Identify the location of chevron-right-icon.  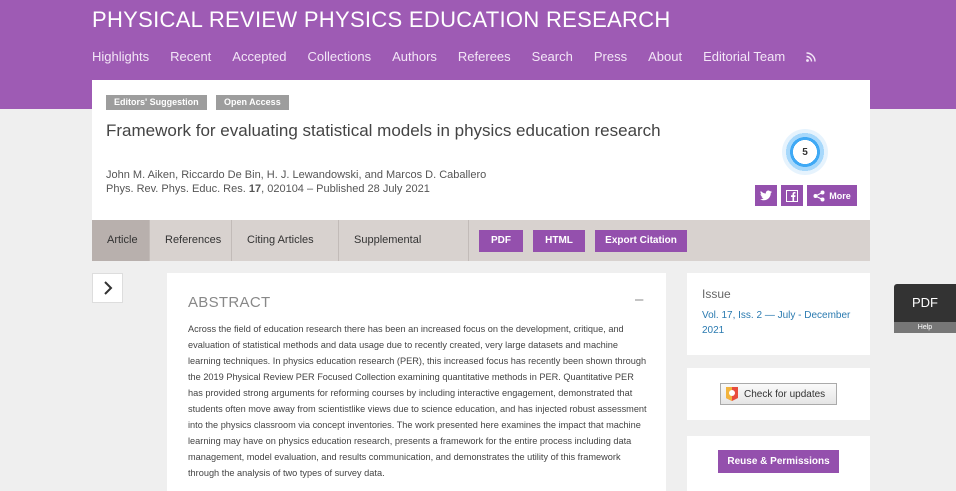
(107, 288).